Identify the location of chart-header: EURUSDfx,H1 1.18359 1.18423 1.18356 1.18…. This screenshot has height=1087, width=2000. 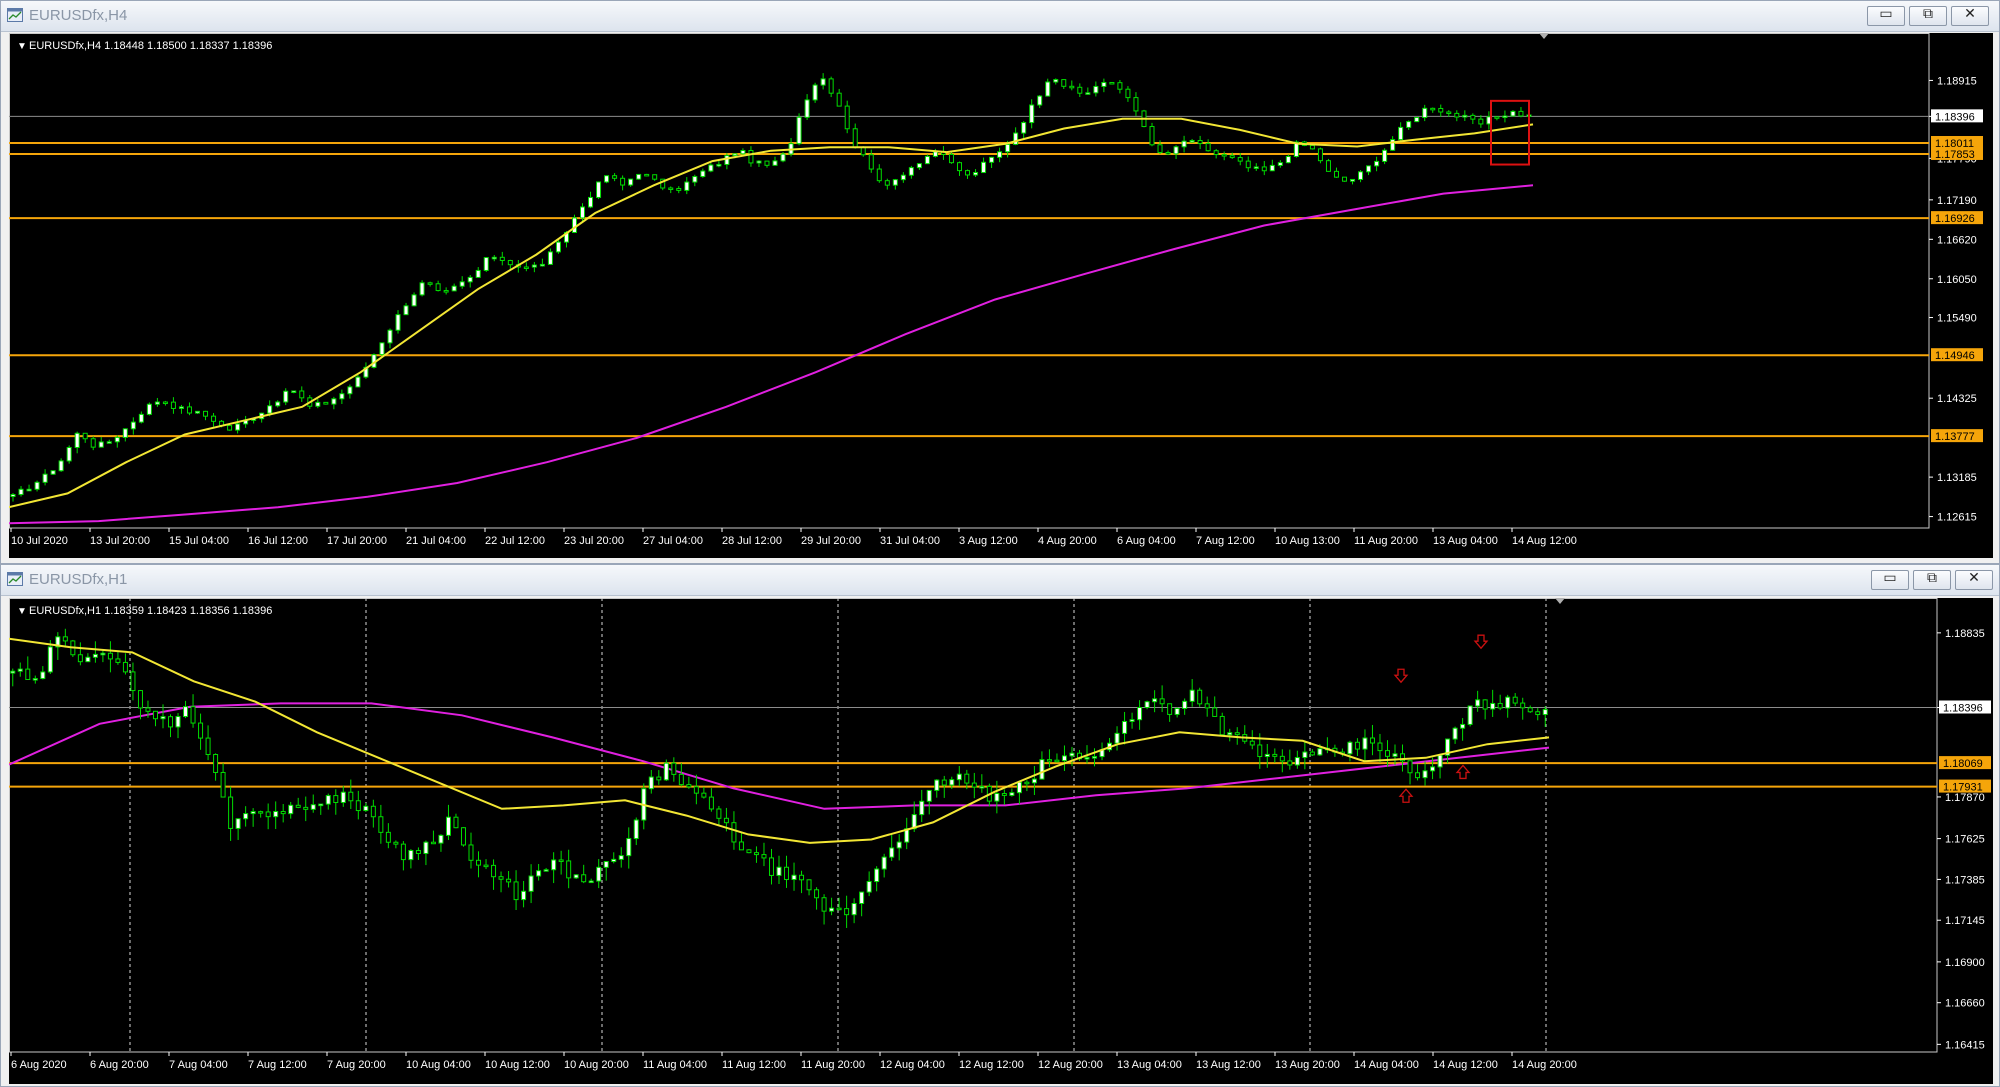
(150, 611).